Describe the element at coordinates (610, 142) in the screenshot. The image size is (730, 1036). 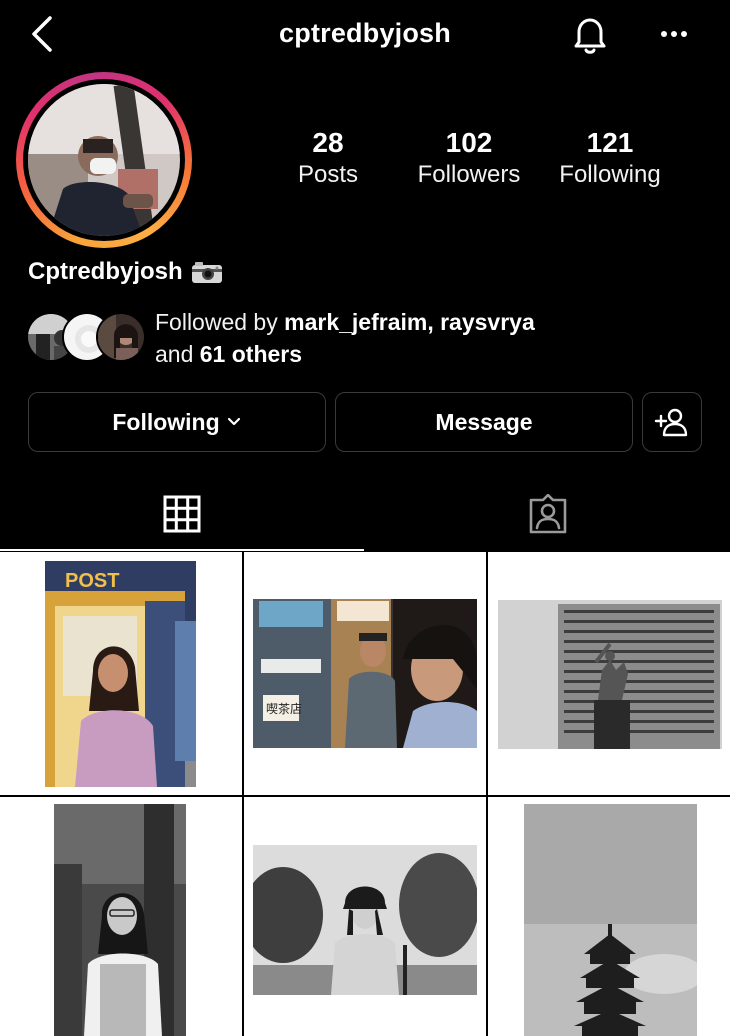
I see `following-count: 121` at that location.